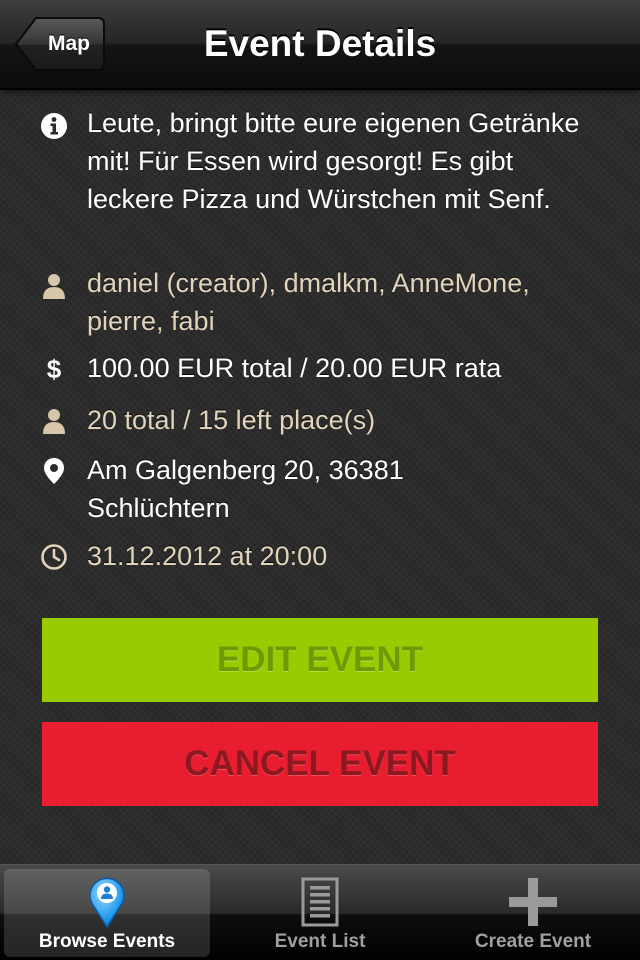 This screenshot has height=960, width=640. I want to click on tab-create-event: Create Event, so click(533, 913).